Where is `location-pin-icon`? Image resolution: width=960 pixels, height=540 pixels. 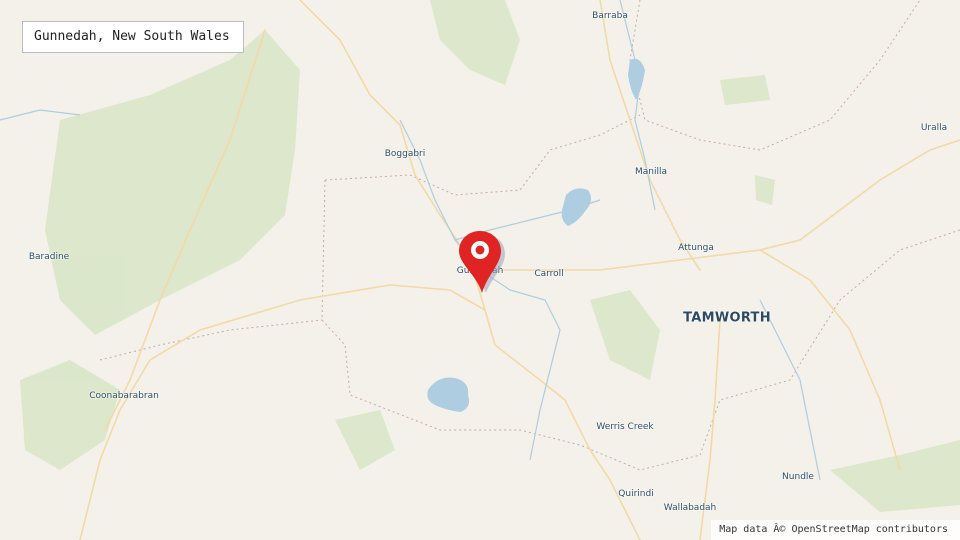
location-pin-icon is located at coordinates (483, 262).